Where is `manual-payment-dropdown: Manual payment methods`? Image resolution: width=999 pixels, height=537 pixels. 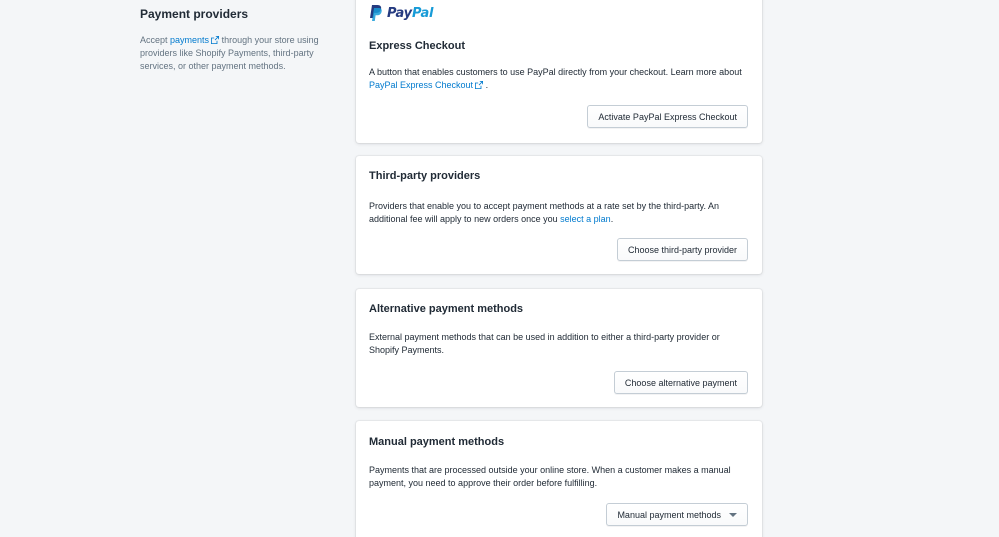 manual-payment-dropdown: Manual payment methods is located at coordinates (677, 514).